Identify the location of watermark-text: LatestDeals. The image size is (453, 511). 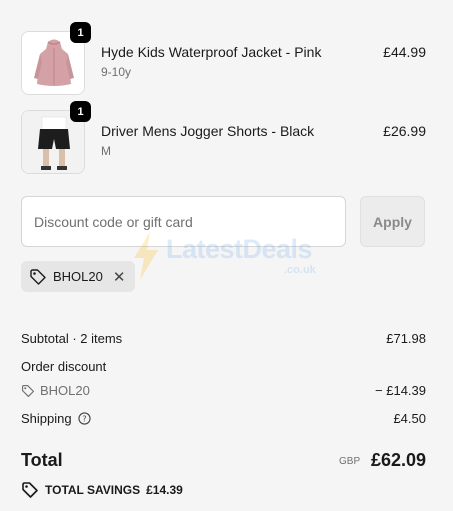
(239, 249).